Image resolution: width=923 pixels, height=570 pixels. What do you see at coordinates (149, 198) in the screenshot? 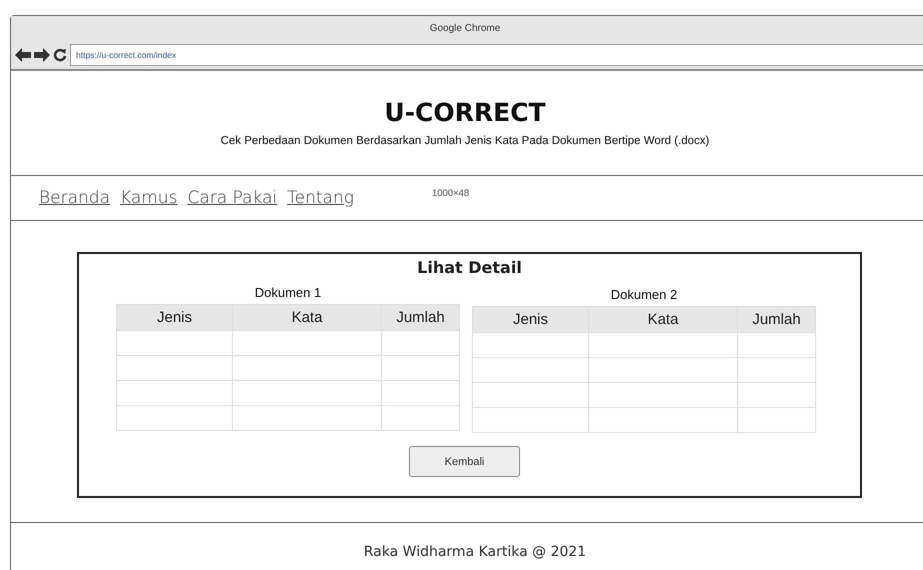
I see `nav-link: Kamus` at bounding box center [149, 198].